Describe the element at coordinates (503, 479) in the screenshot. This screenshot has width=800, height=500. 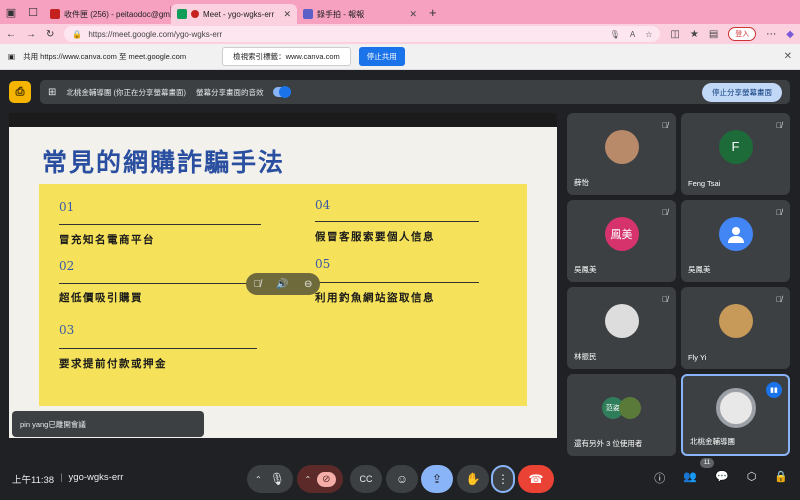
I see `more-options-button: ⋮` at that location.